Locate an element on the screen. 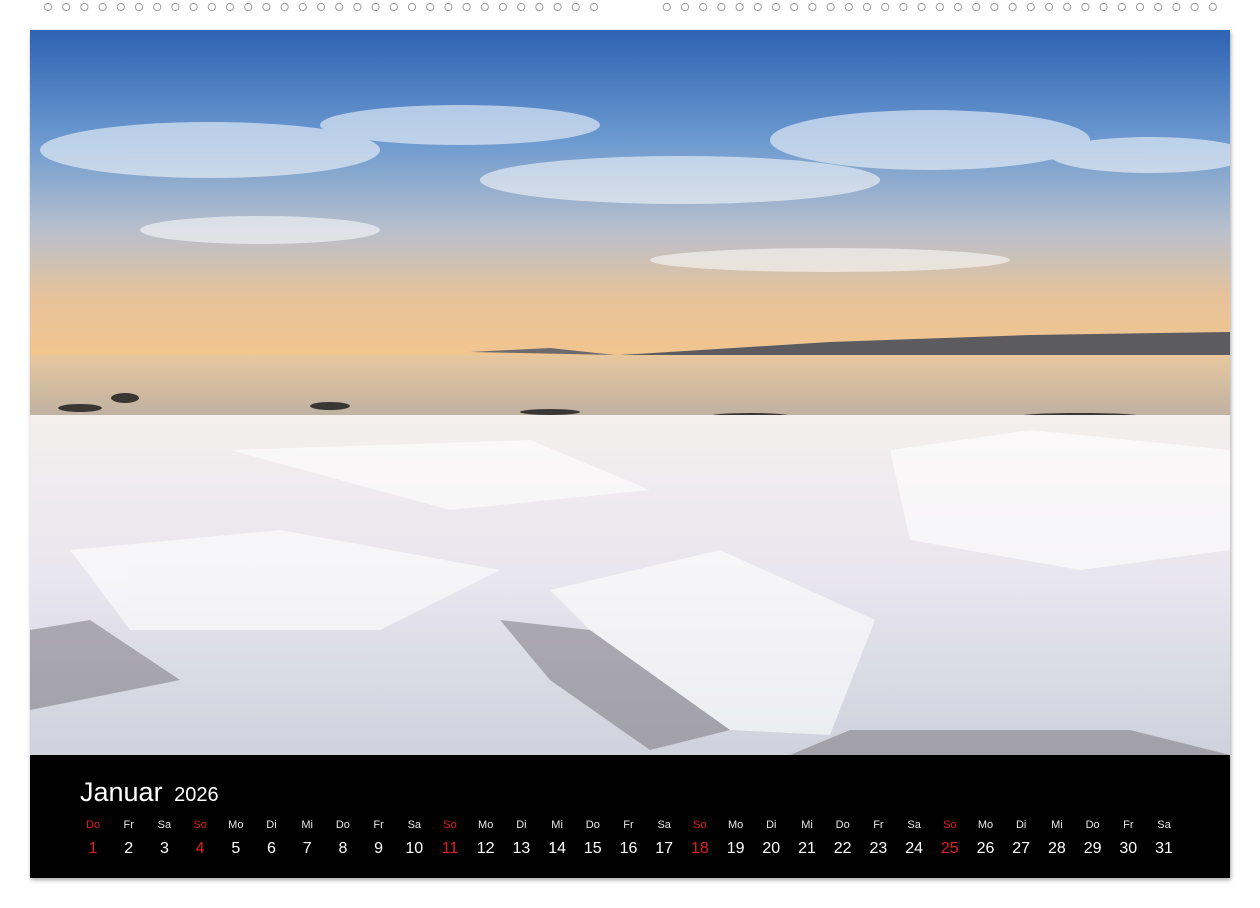 The image size is (1260, 908). date-number: 28 is located at coordinates (1056, 848).